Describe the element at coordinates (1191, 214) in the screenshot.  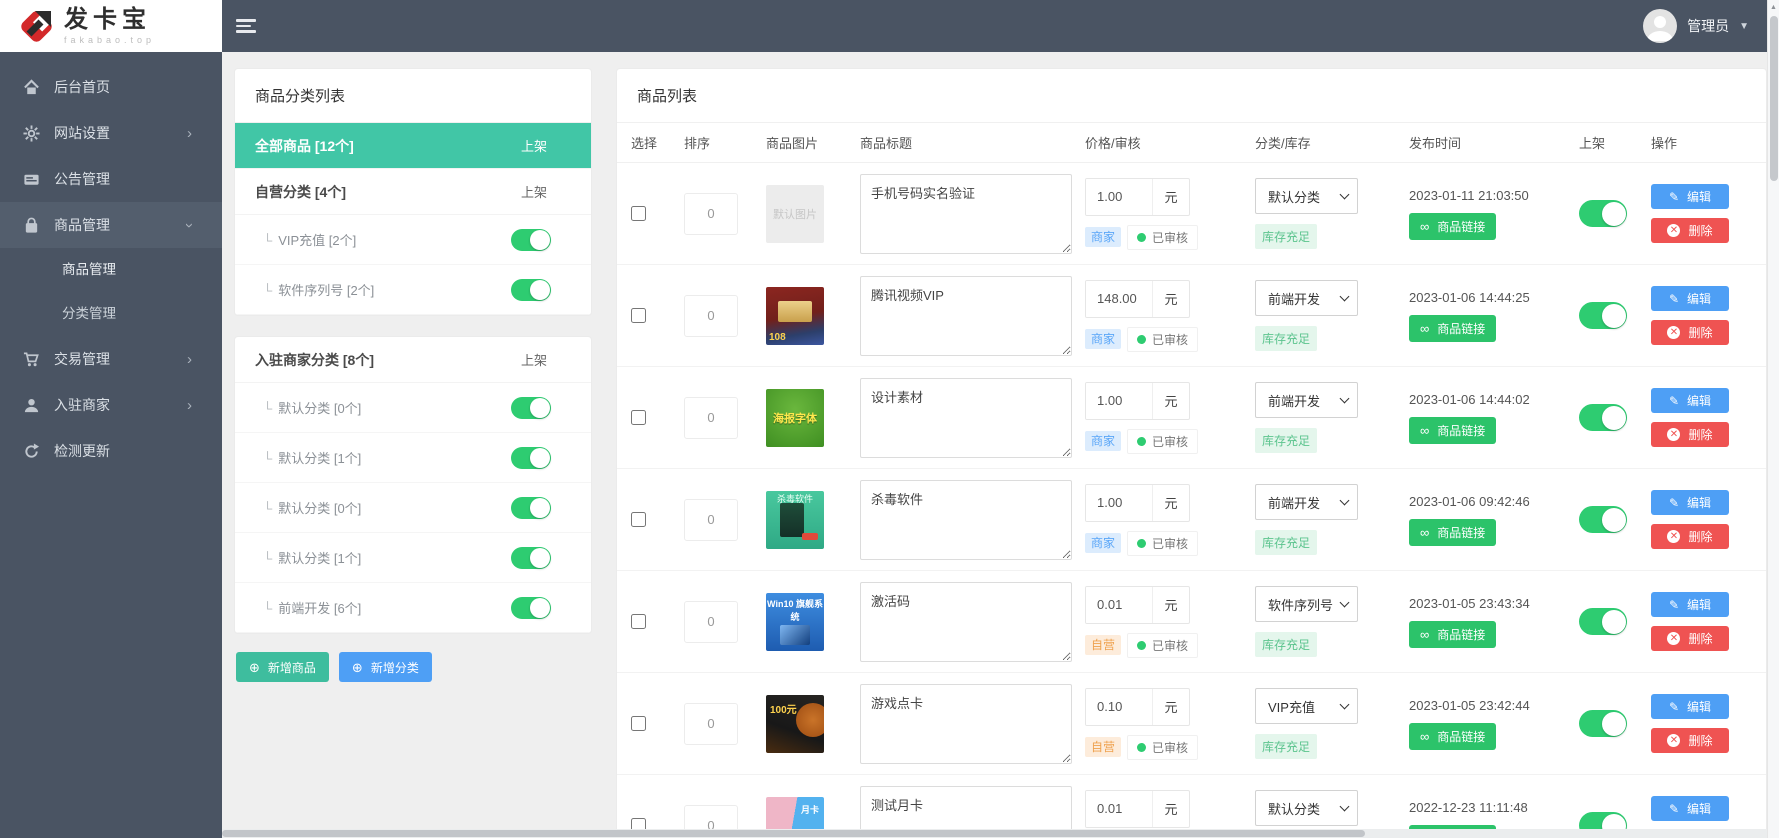
I see `table-row: 默认图片 手机号码实名验证 元 商家 已审核 默认分类 库存充足` at that location.